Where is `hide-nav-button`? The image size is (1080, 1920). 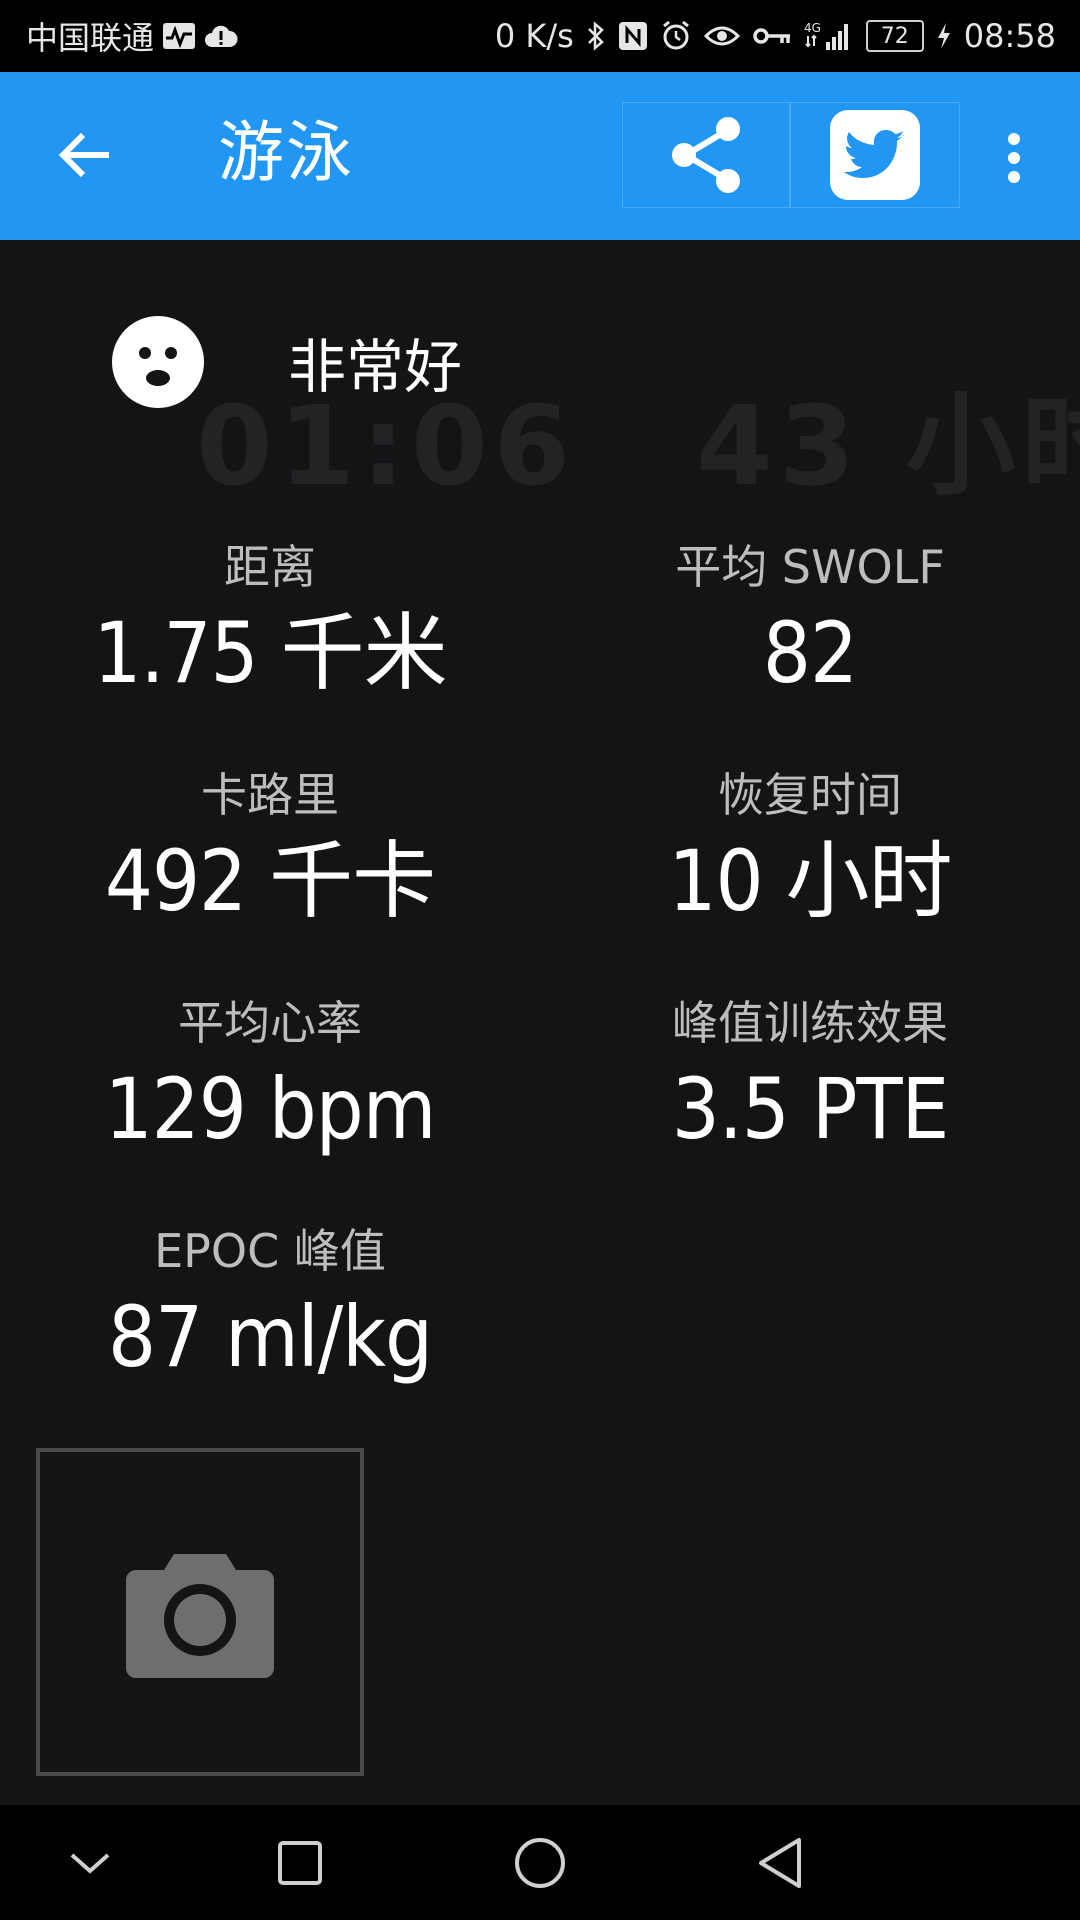
hide-nav-button is located at coordinates (90, 1863).